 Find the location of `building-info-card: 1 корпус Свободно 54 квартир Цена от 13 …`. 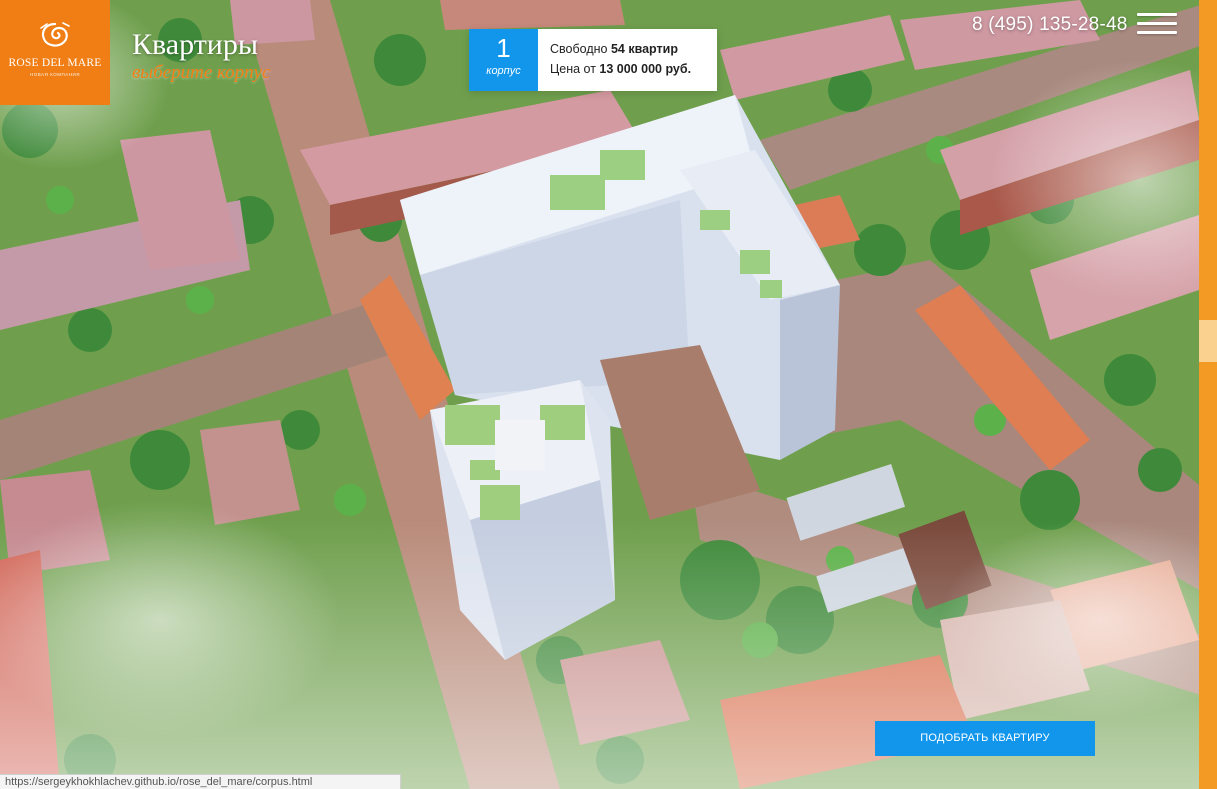

building-info-card: 1 корпус Свободно 54 квартир Цена от 13 … is located at coordinates (593, 60).